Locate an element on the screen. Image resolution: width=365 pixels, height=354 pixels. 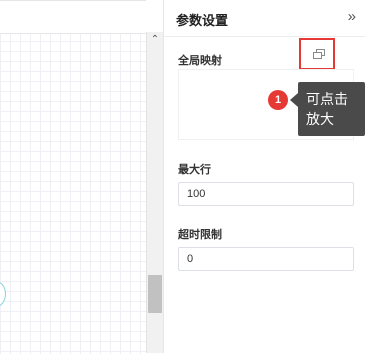
scroll-up-arrow-icon: ⌃ is located at coordinates (155, 40).